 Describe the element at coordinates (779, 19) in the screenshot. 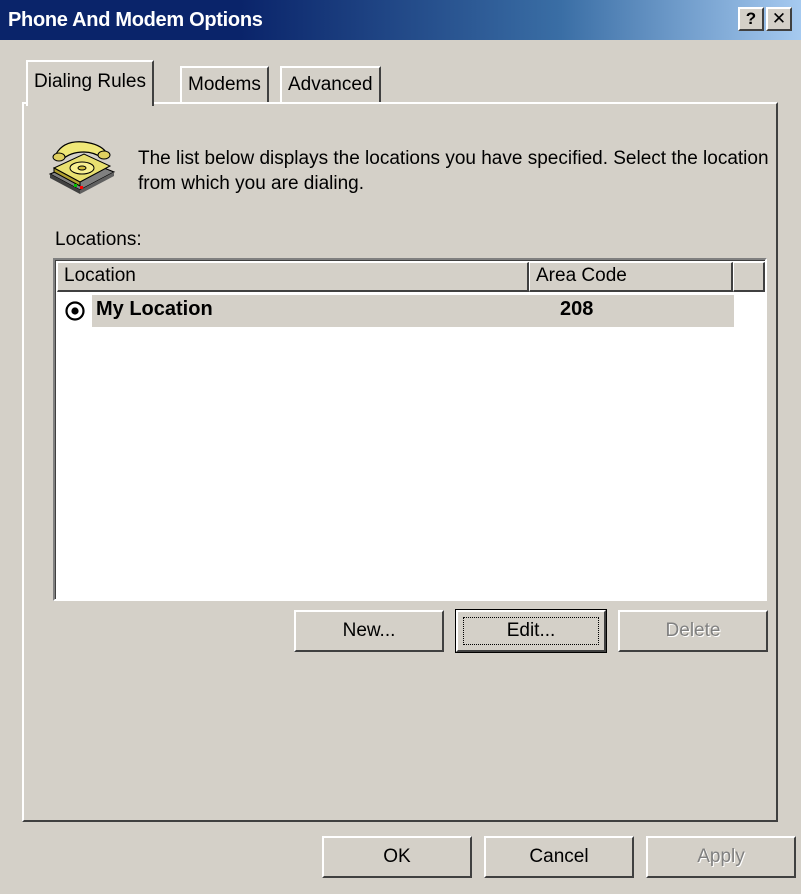

I see `close-button: ✕` at that location.